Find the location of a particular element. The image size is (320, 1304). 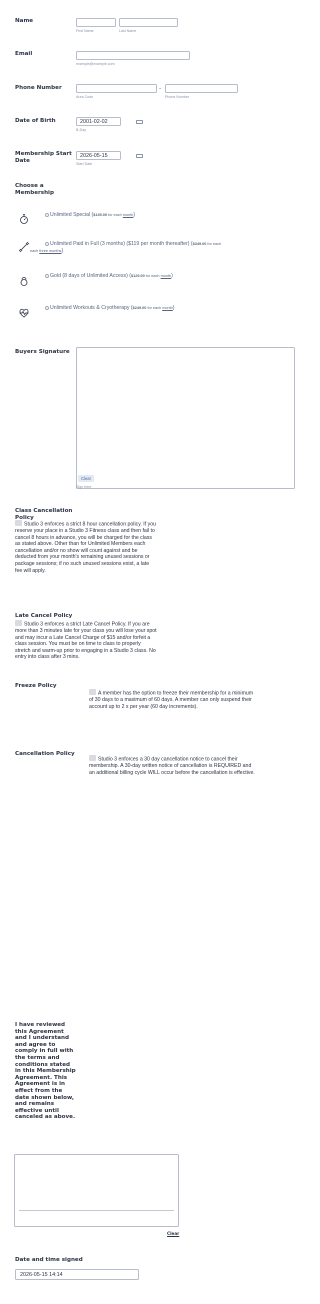

membership-label: Choose a Membership is located at coordinates (34, 189).